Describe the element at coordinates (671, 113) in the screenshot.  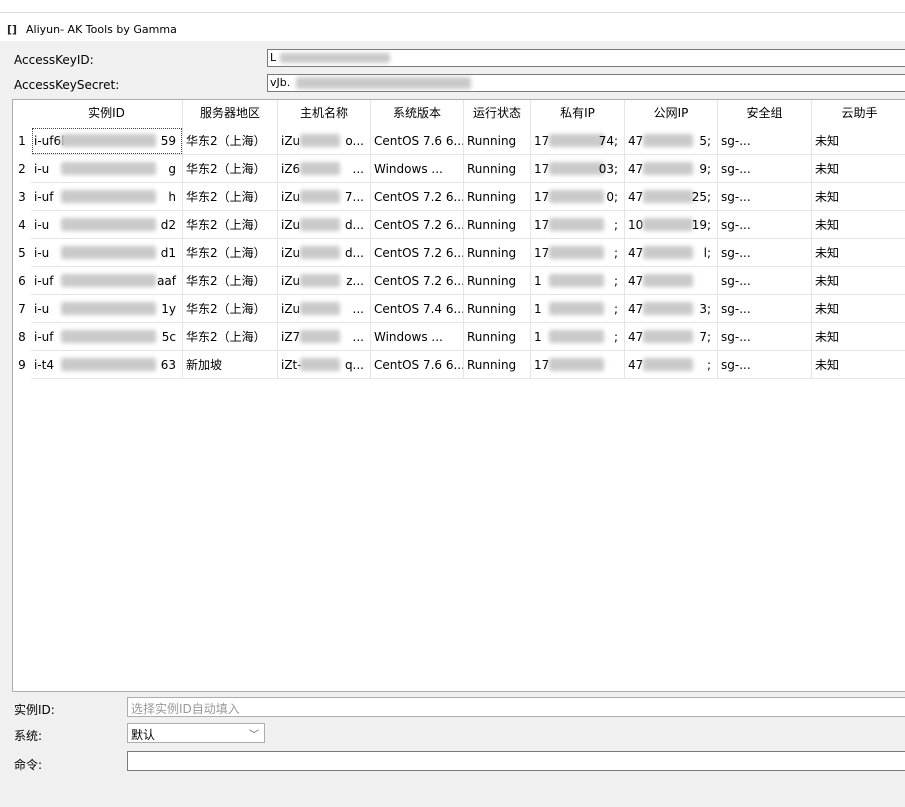
I see `col-public-ip-header: 公网IP` at that location.